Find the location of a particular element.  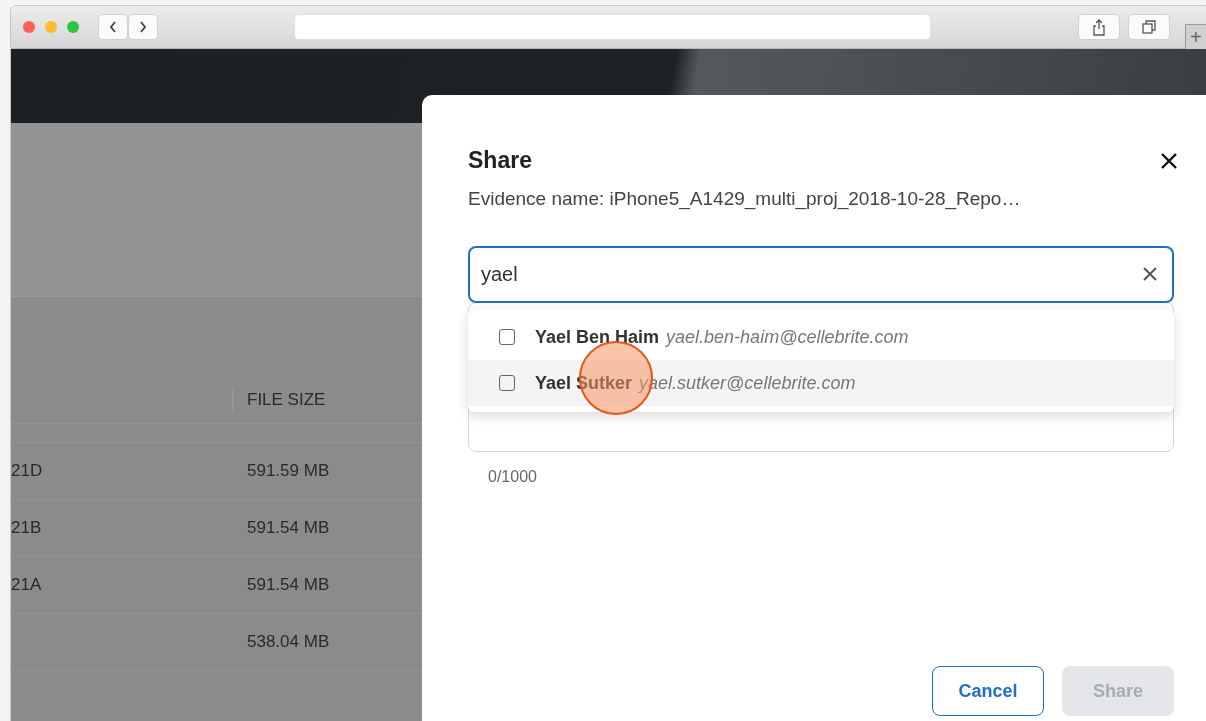

dialog-title: Share is located at coordinates (500, 160).